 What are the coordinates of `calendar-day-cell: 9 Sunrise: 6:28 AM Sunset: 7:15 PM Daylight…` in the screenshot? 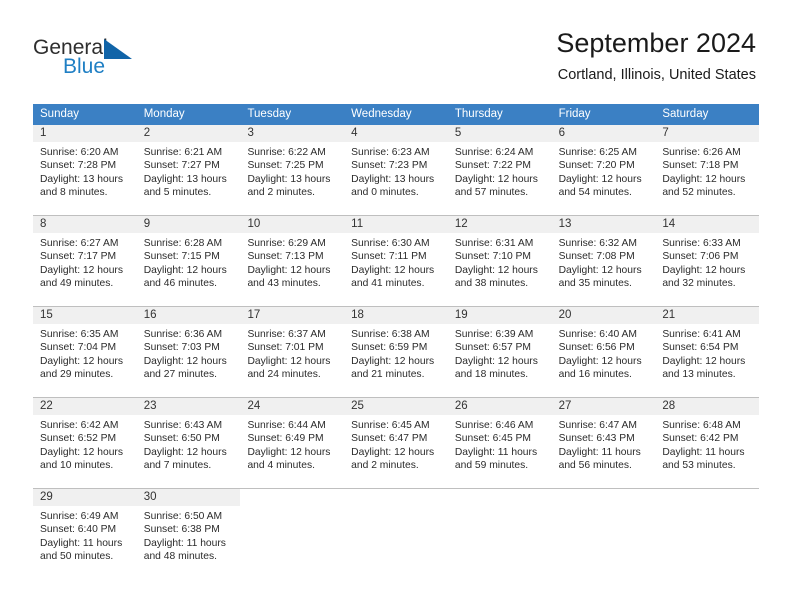 It's located at (188, 257).